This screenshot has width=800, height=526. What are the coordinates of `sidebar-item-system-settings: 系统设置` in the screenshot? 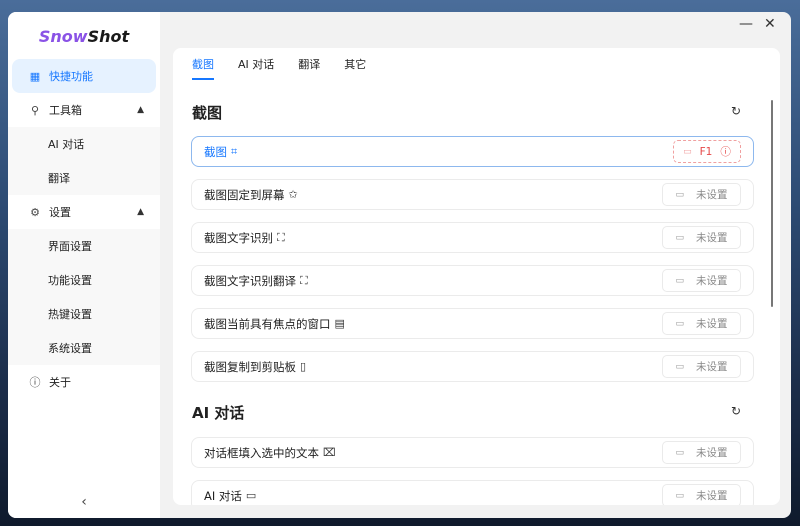 It's located at (84, 348).